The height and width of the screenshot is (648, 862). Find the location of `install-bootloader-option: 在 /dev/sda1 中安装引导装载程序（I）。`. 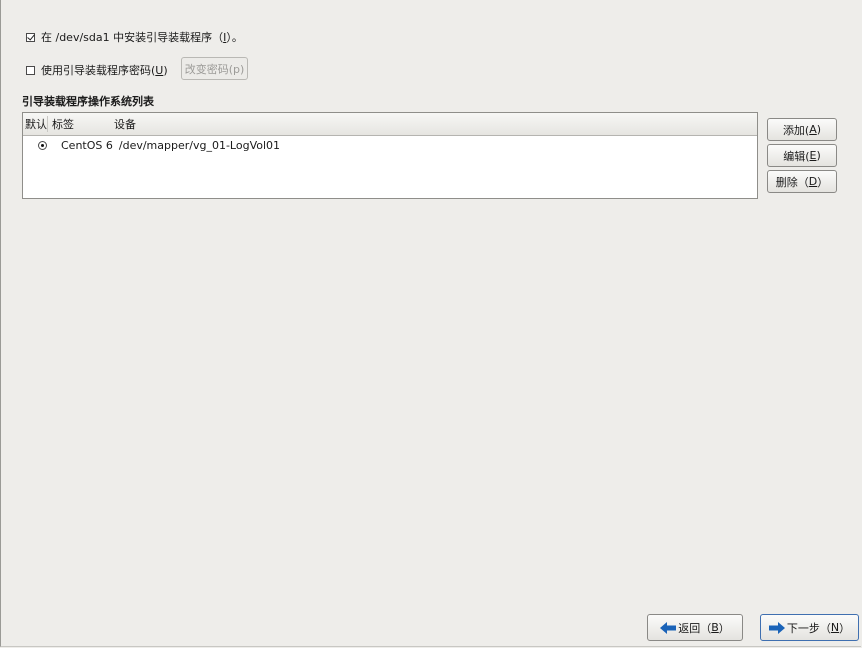

install-bootloader-option: 在 /dev/sda1 中安装引导装载程序（I）。 is located at coordinates (134, 37).